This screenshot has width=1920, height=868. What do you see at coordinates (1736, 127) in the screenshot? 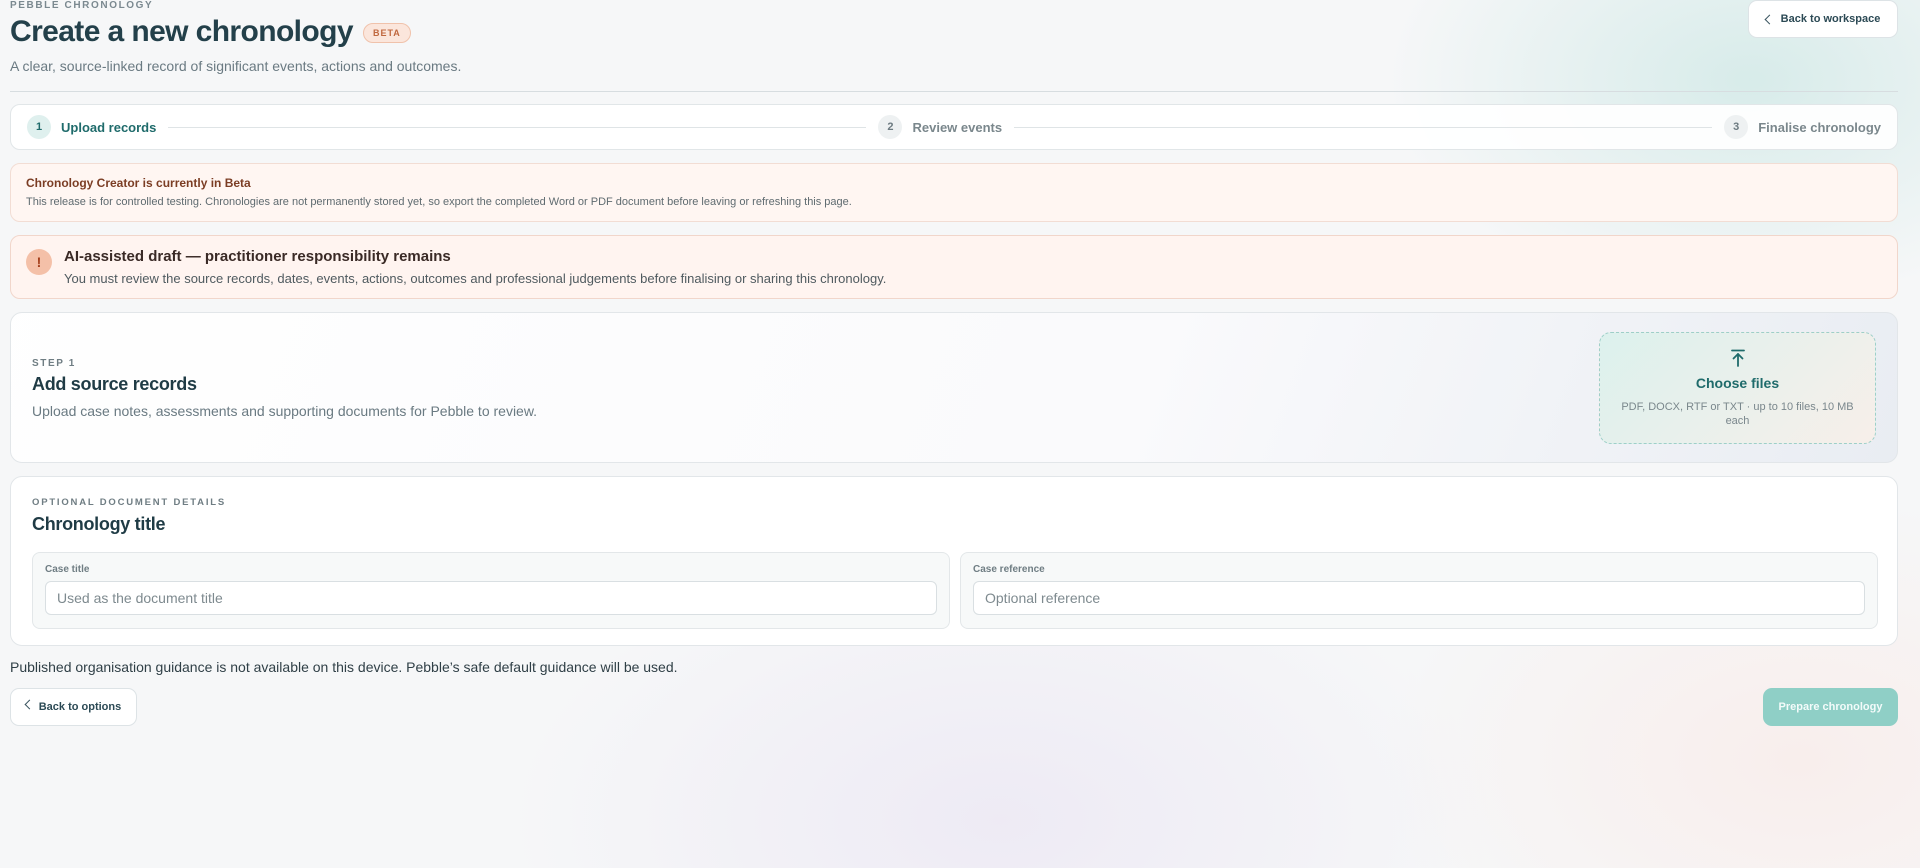
I see `step-number: 3` at bounding box center [1736, 127].